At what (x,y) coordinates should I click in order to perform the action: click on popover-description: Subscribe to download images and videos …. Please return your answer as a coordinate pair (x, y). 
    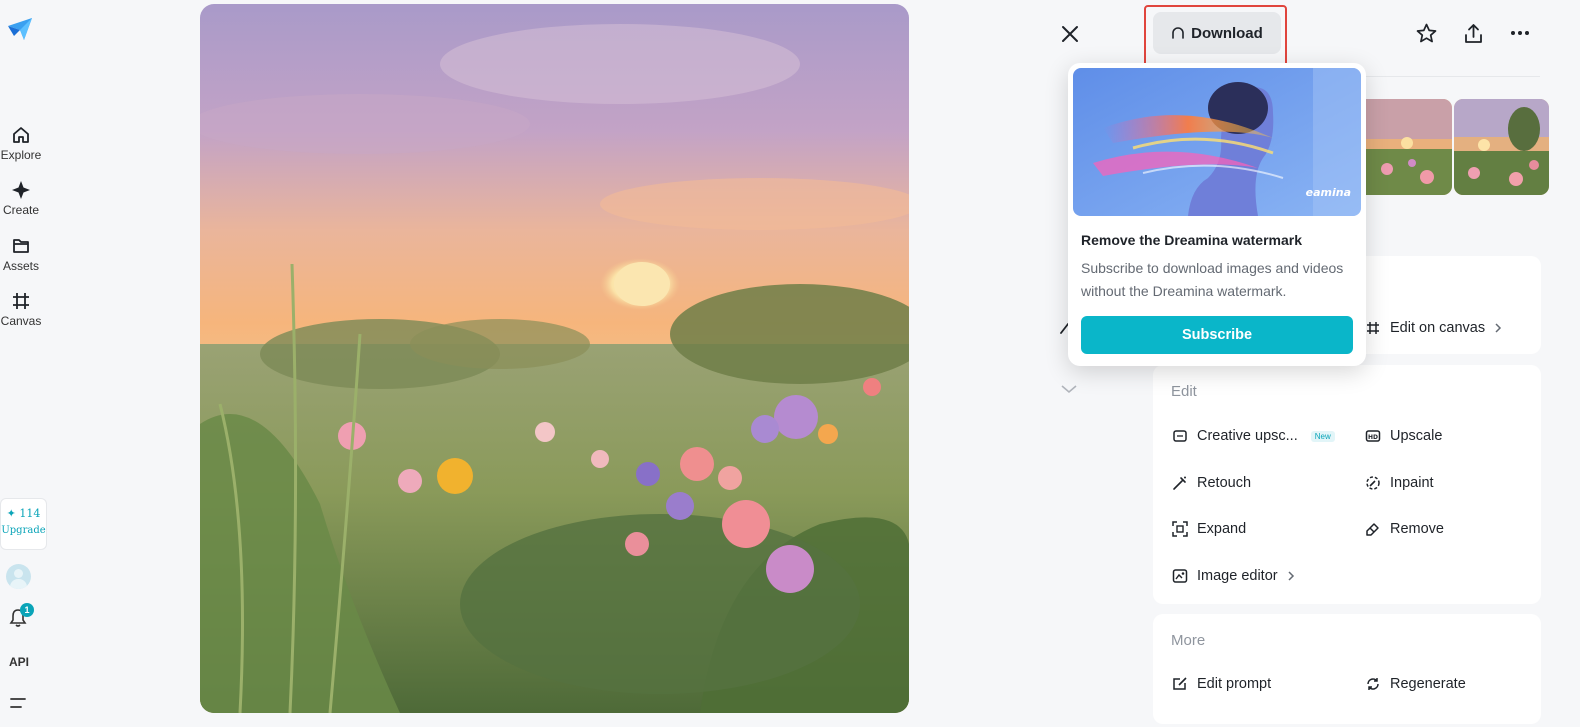
    Looking at the image, I should click on (1212, 279).